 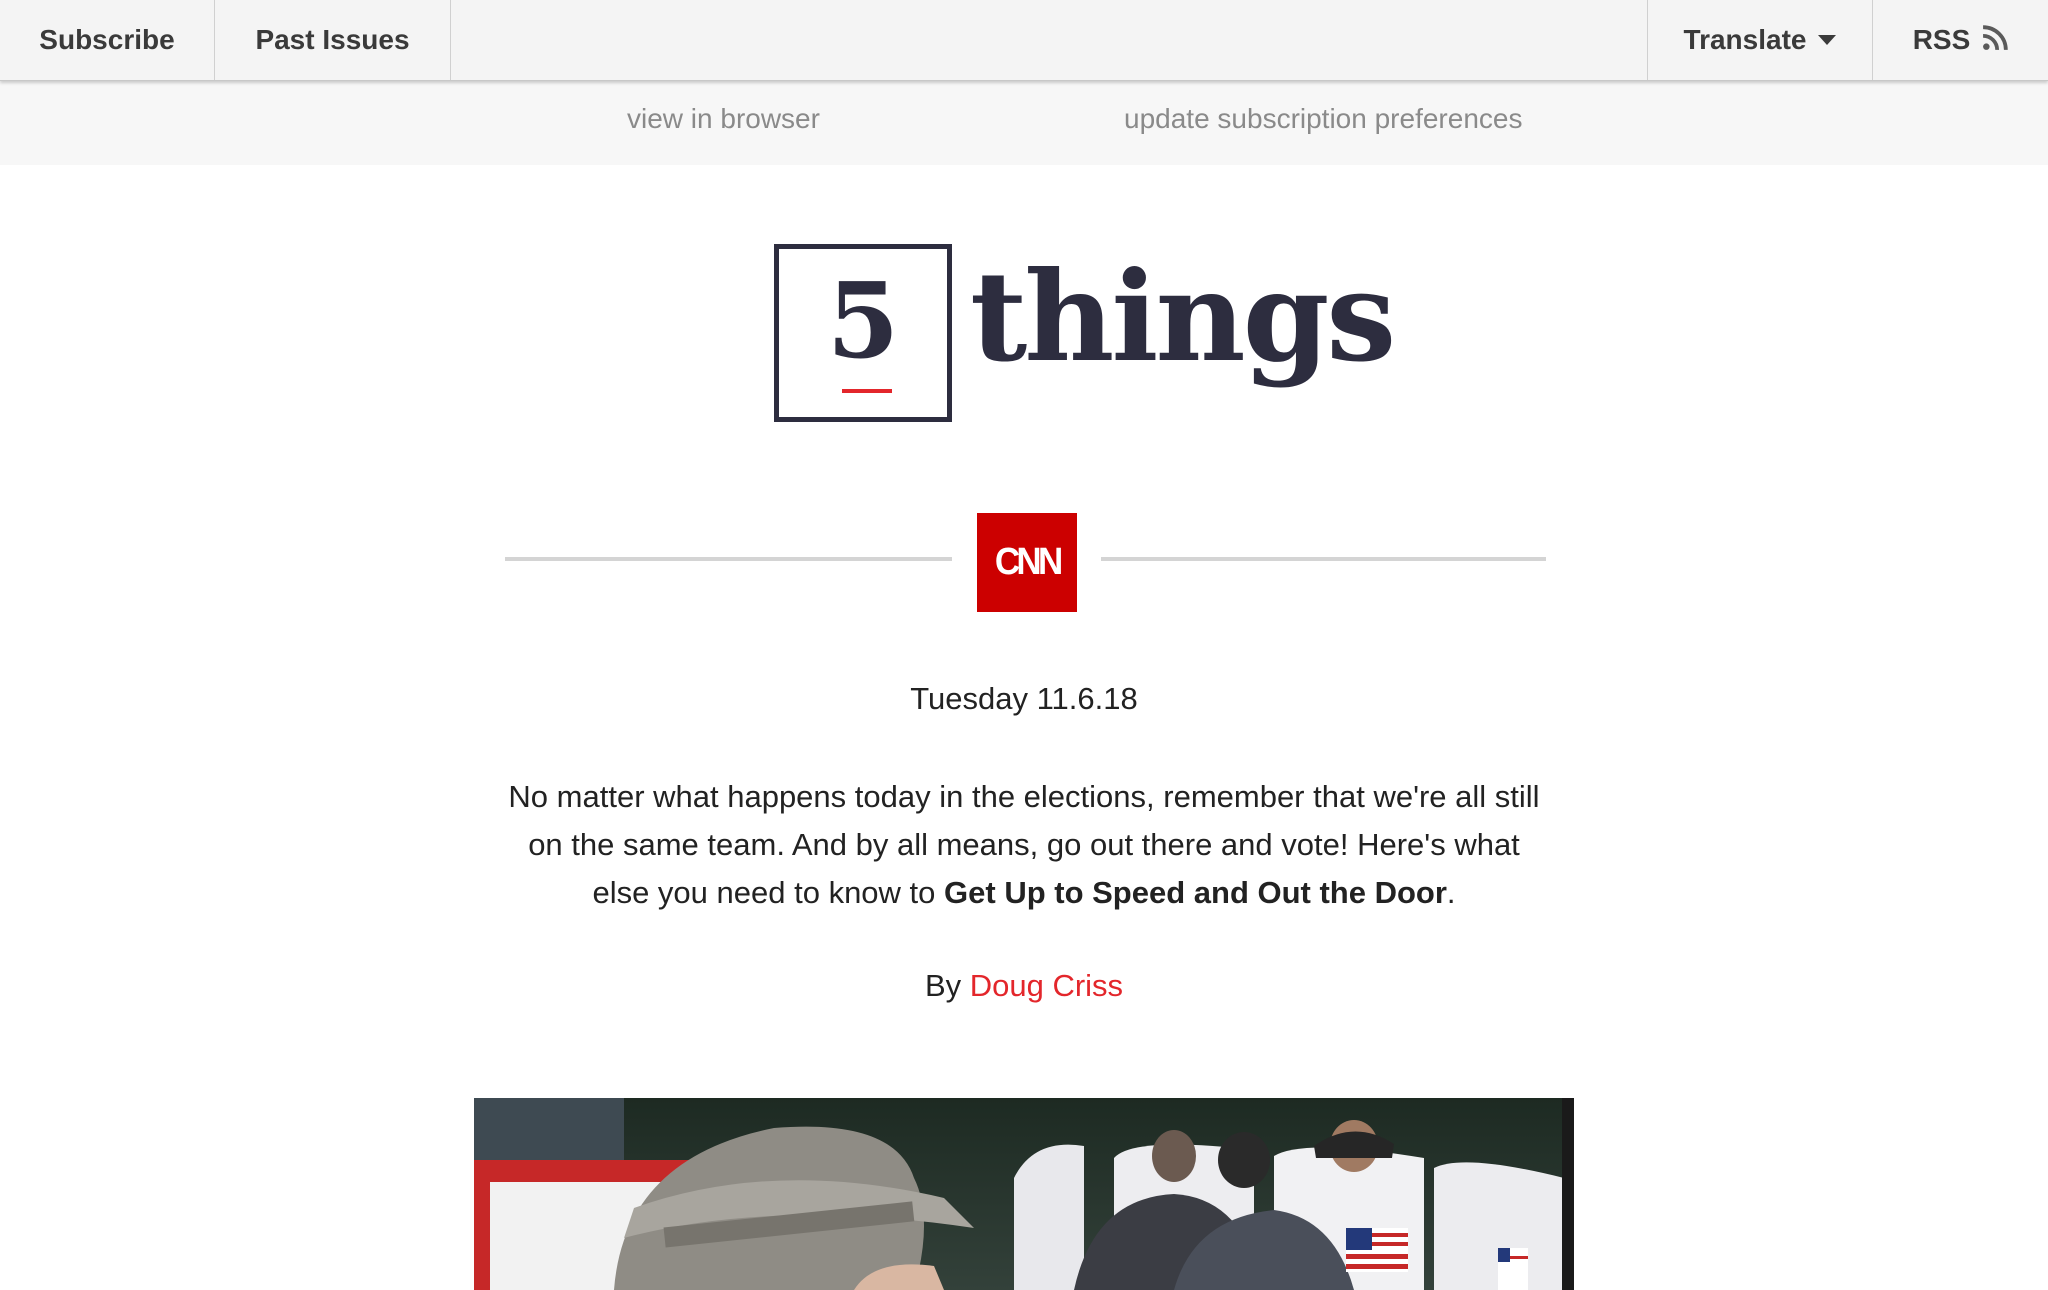 I want to click on logo-number: 5, so click(x=863, y=320).